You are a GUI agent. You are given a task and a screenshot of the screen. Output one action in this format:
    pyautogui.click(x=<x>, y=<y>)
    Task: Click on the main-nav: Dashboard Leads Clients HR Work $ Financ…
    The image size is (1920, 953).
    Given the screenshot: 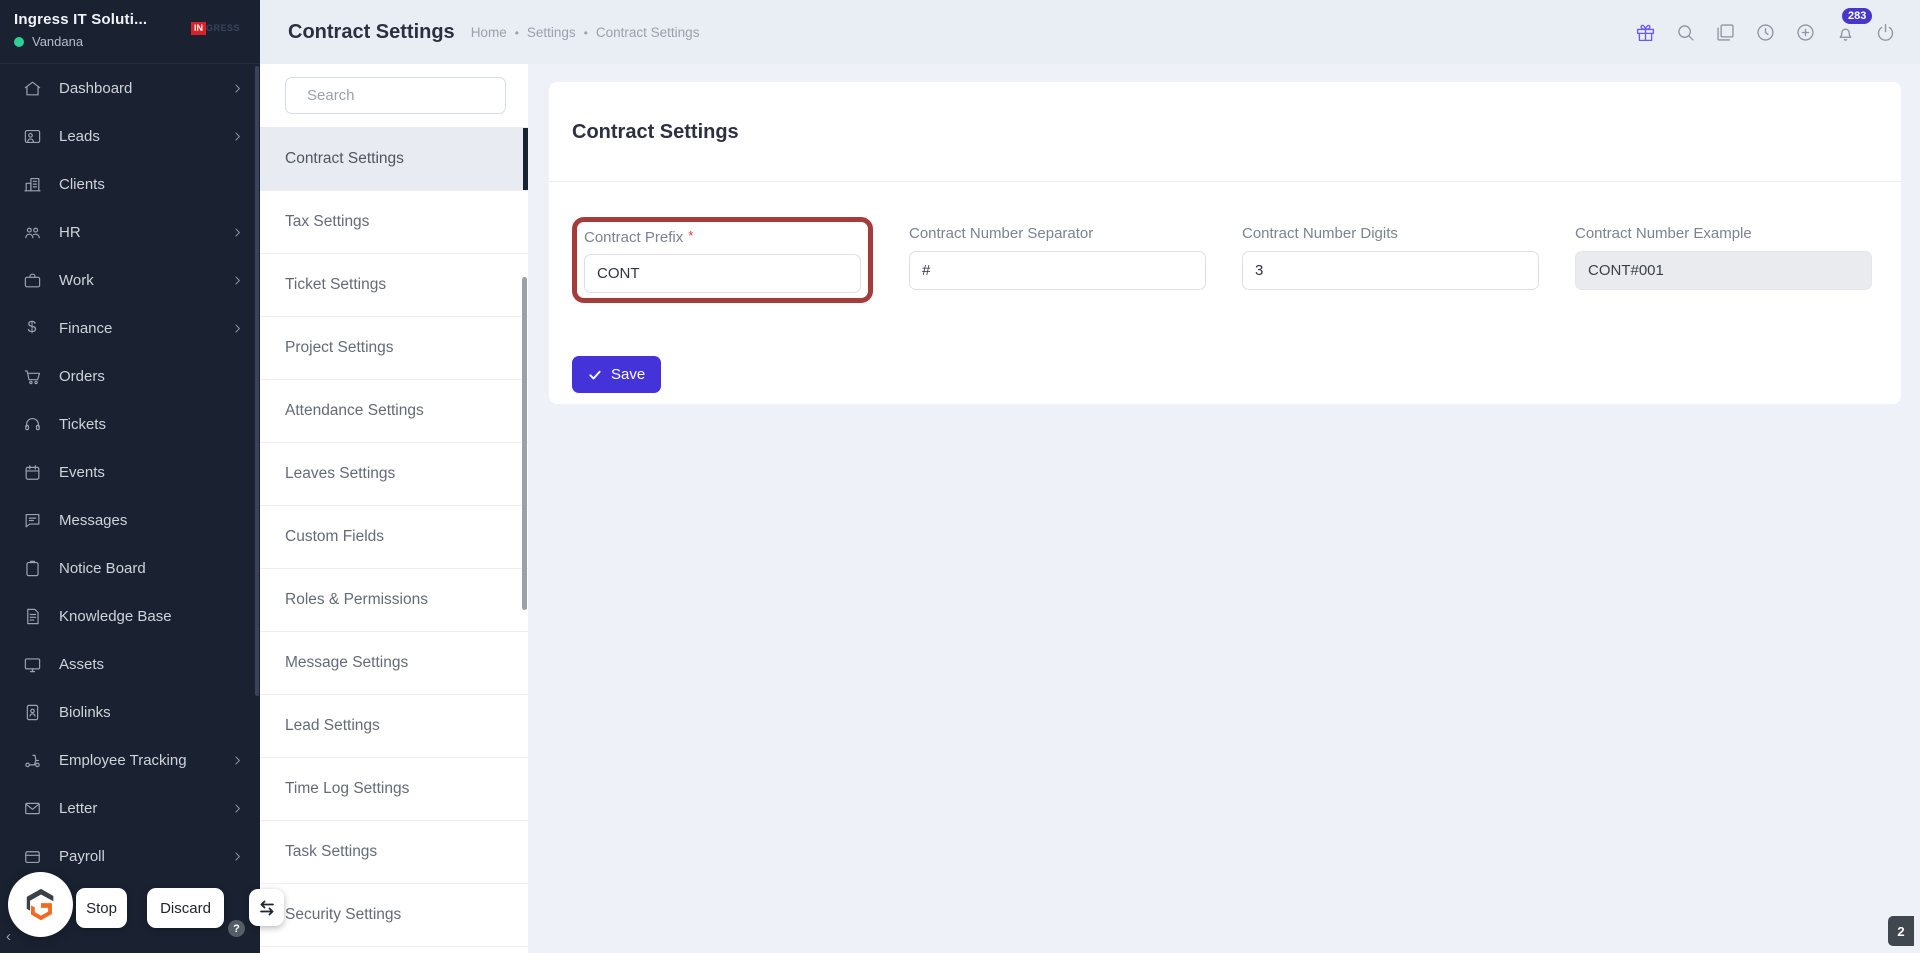 What is the action you would take?
    pyautogui.click(x=130, y=472)
    